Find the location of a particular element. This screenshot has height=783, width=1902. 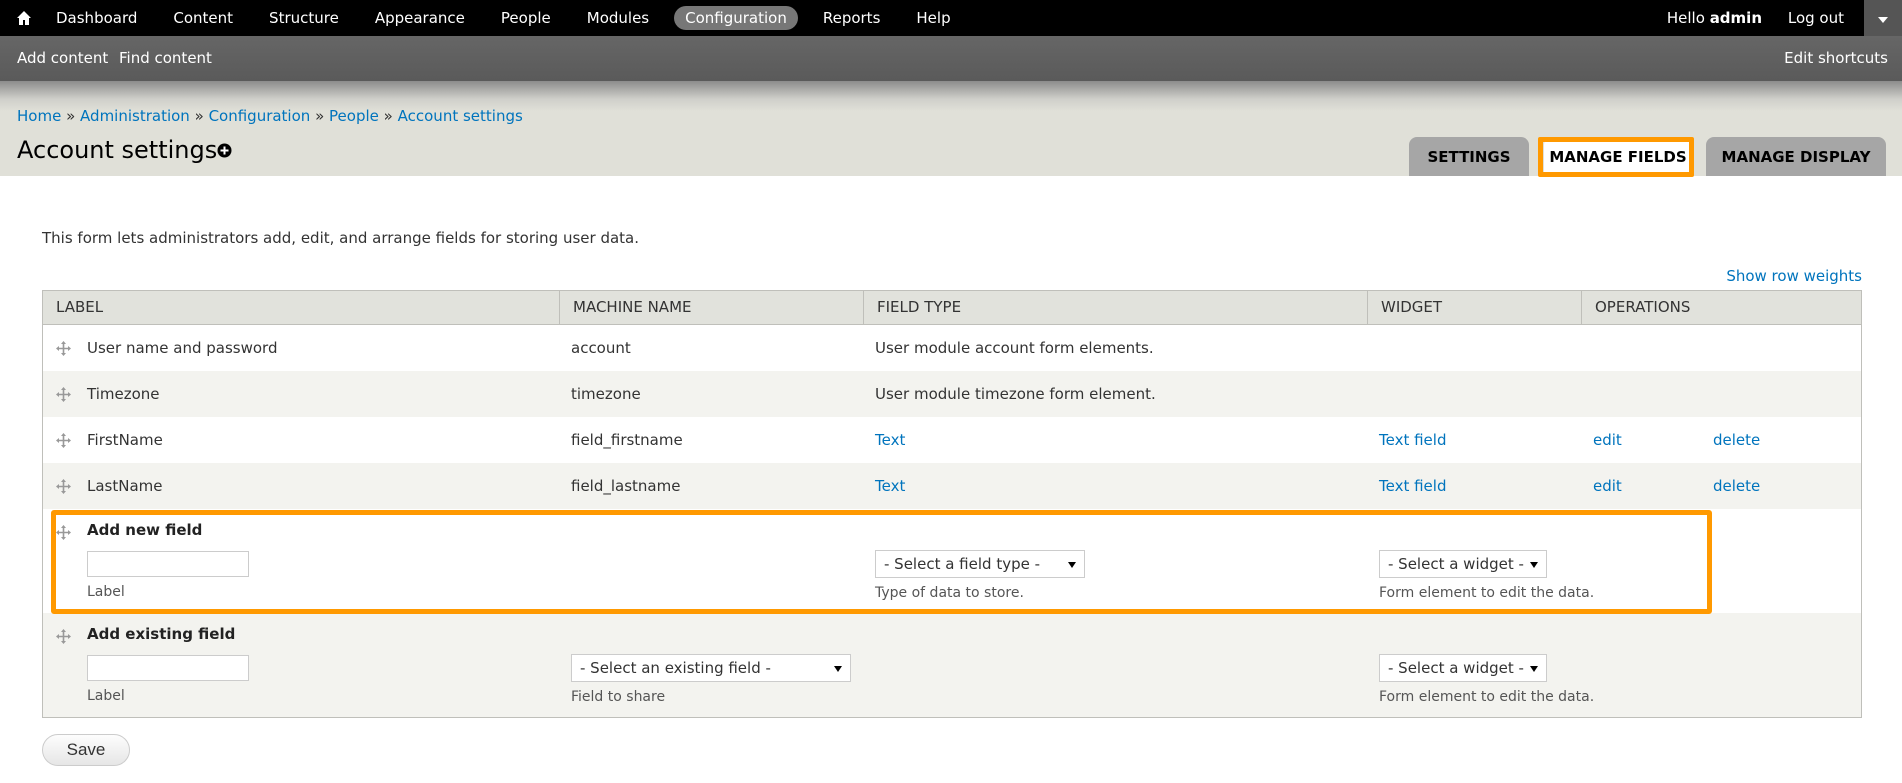

breadcrumb-home: Home is located at coordinates (39, 116).